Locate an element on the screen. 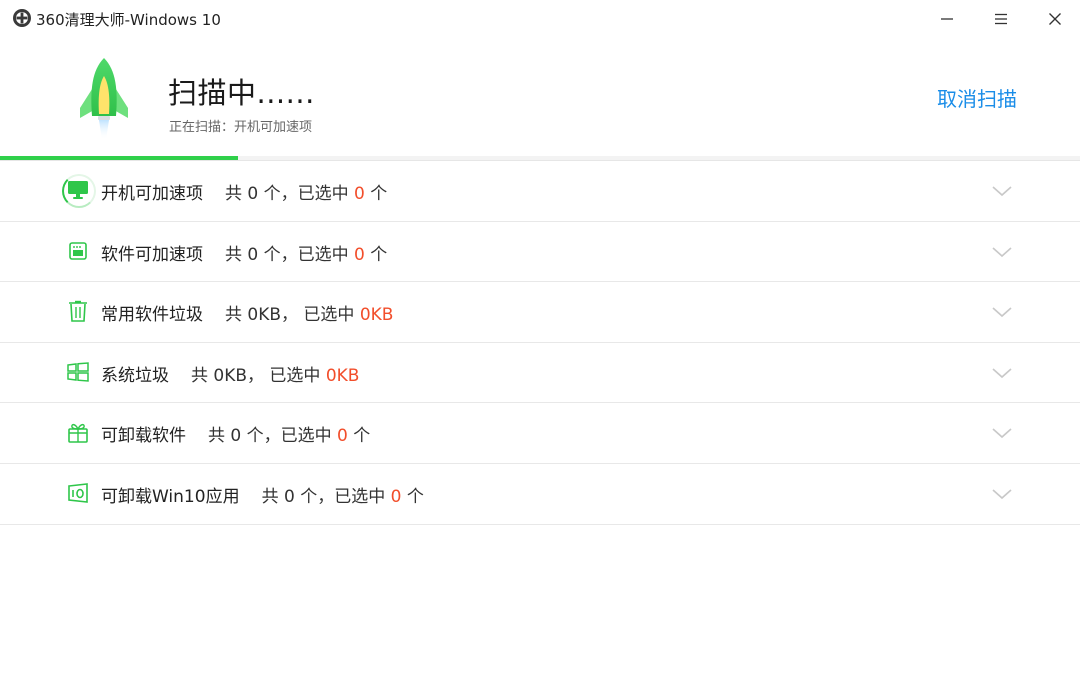 The image size is (1080, 678). app-logo-icon is located at coordinates (22, 18).